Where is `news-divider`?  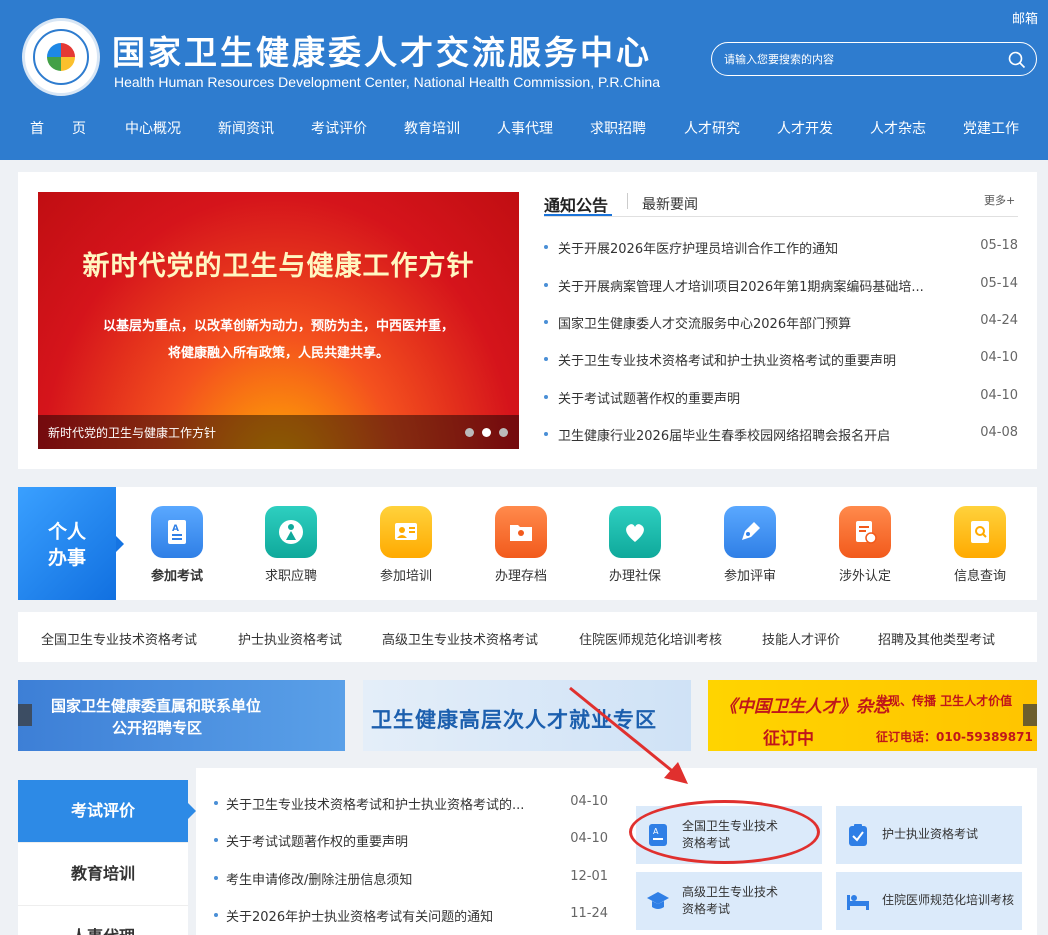 news-divider is located at coordinates (781, 216).